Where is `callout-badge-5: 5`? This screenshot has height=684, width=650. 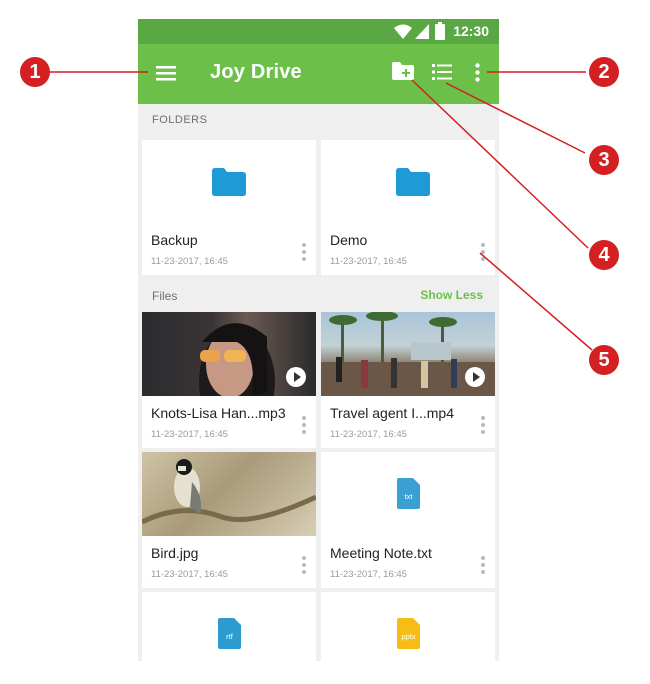 callout-badge-5: 5 is located at coordinates (604, 360).